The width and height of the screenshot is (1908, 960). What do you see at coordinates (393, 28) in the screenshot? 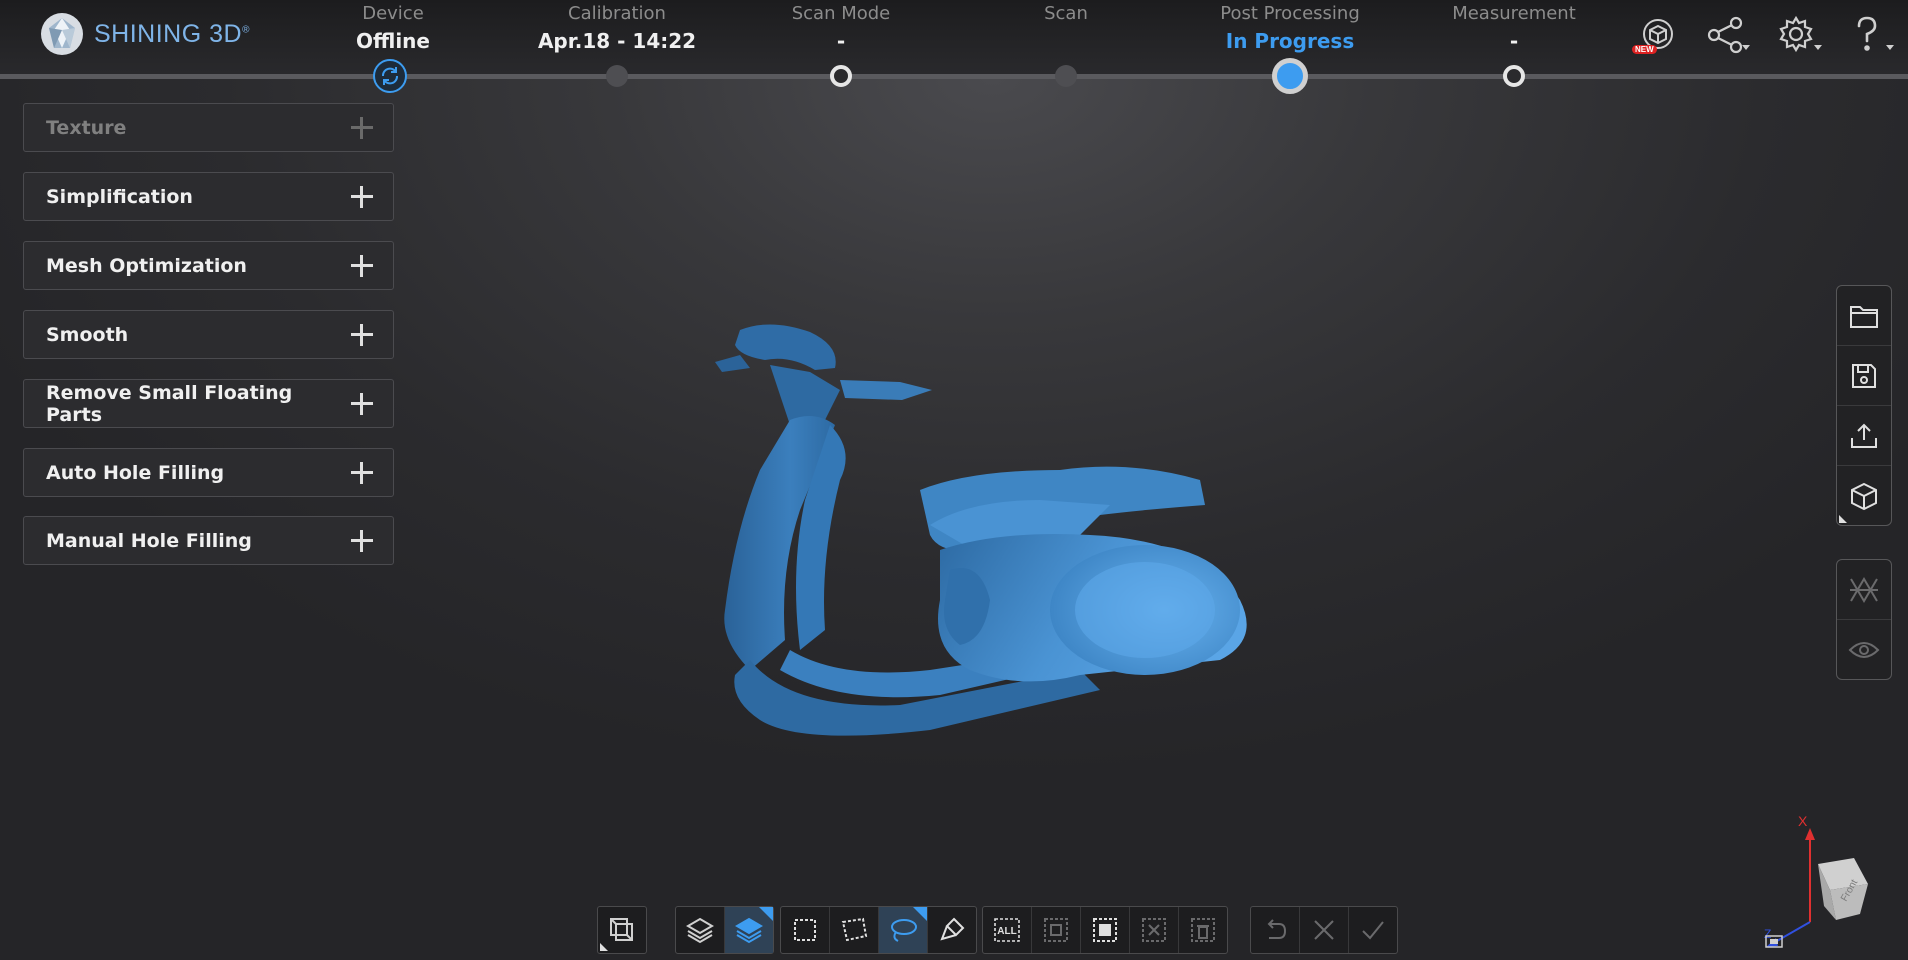
I see `step-device: Device Offline` at bounding box center [393, 28].